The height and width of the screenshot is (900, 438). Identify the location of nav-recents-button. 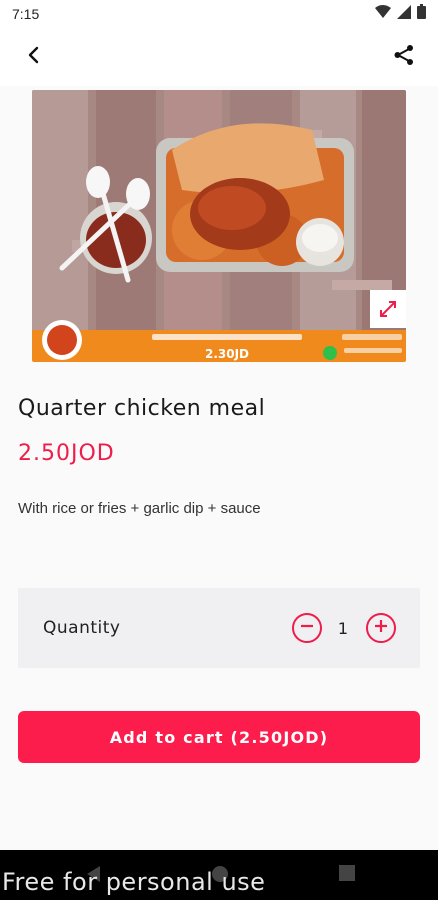
(347, 875).